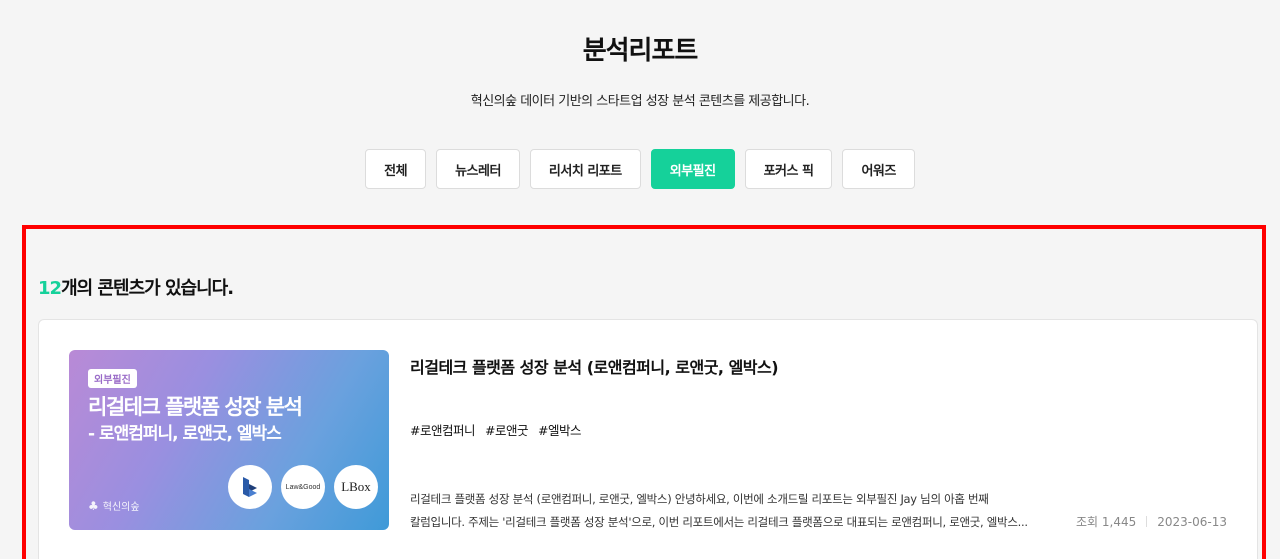 The image size is (1280, 559). I want to click on card-meta: 조회 1,445 2023-06-13, so click(1151, 521).